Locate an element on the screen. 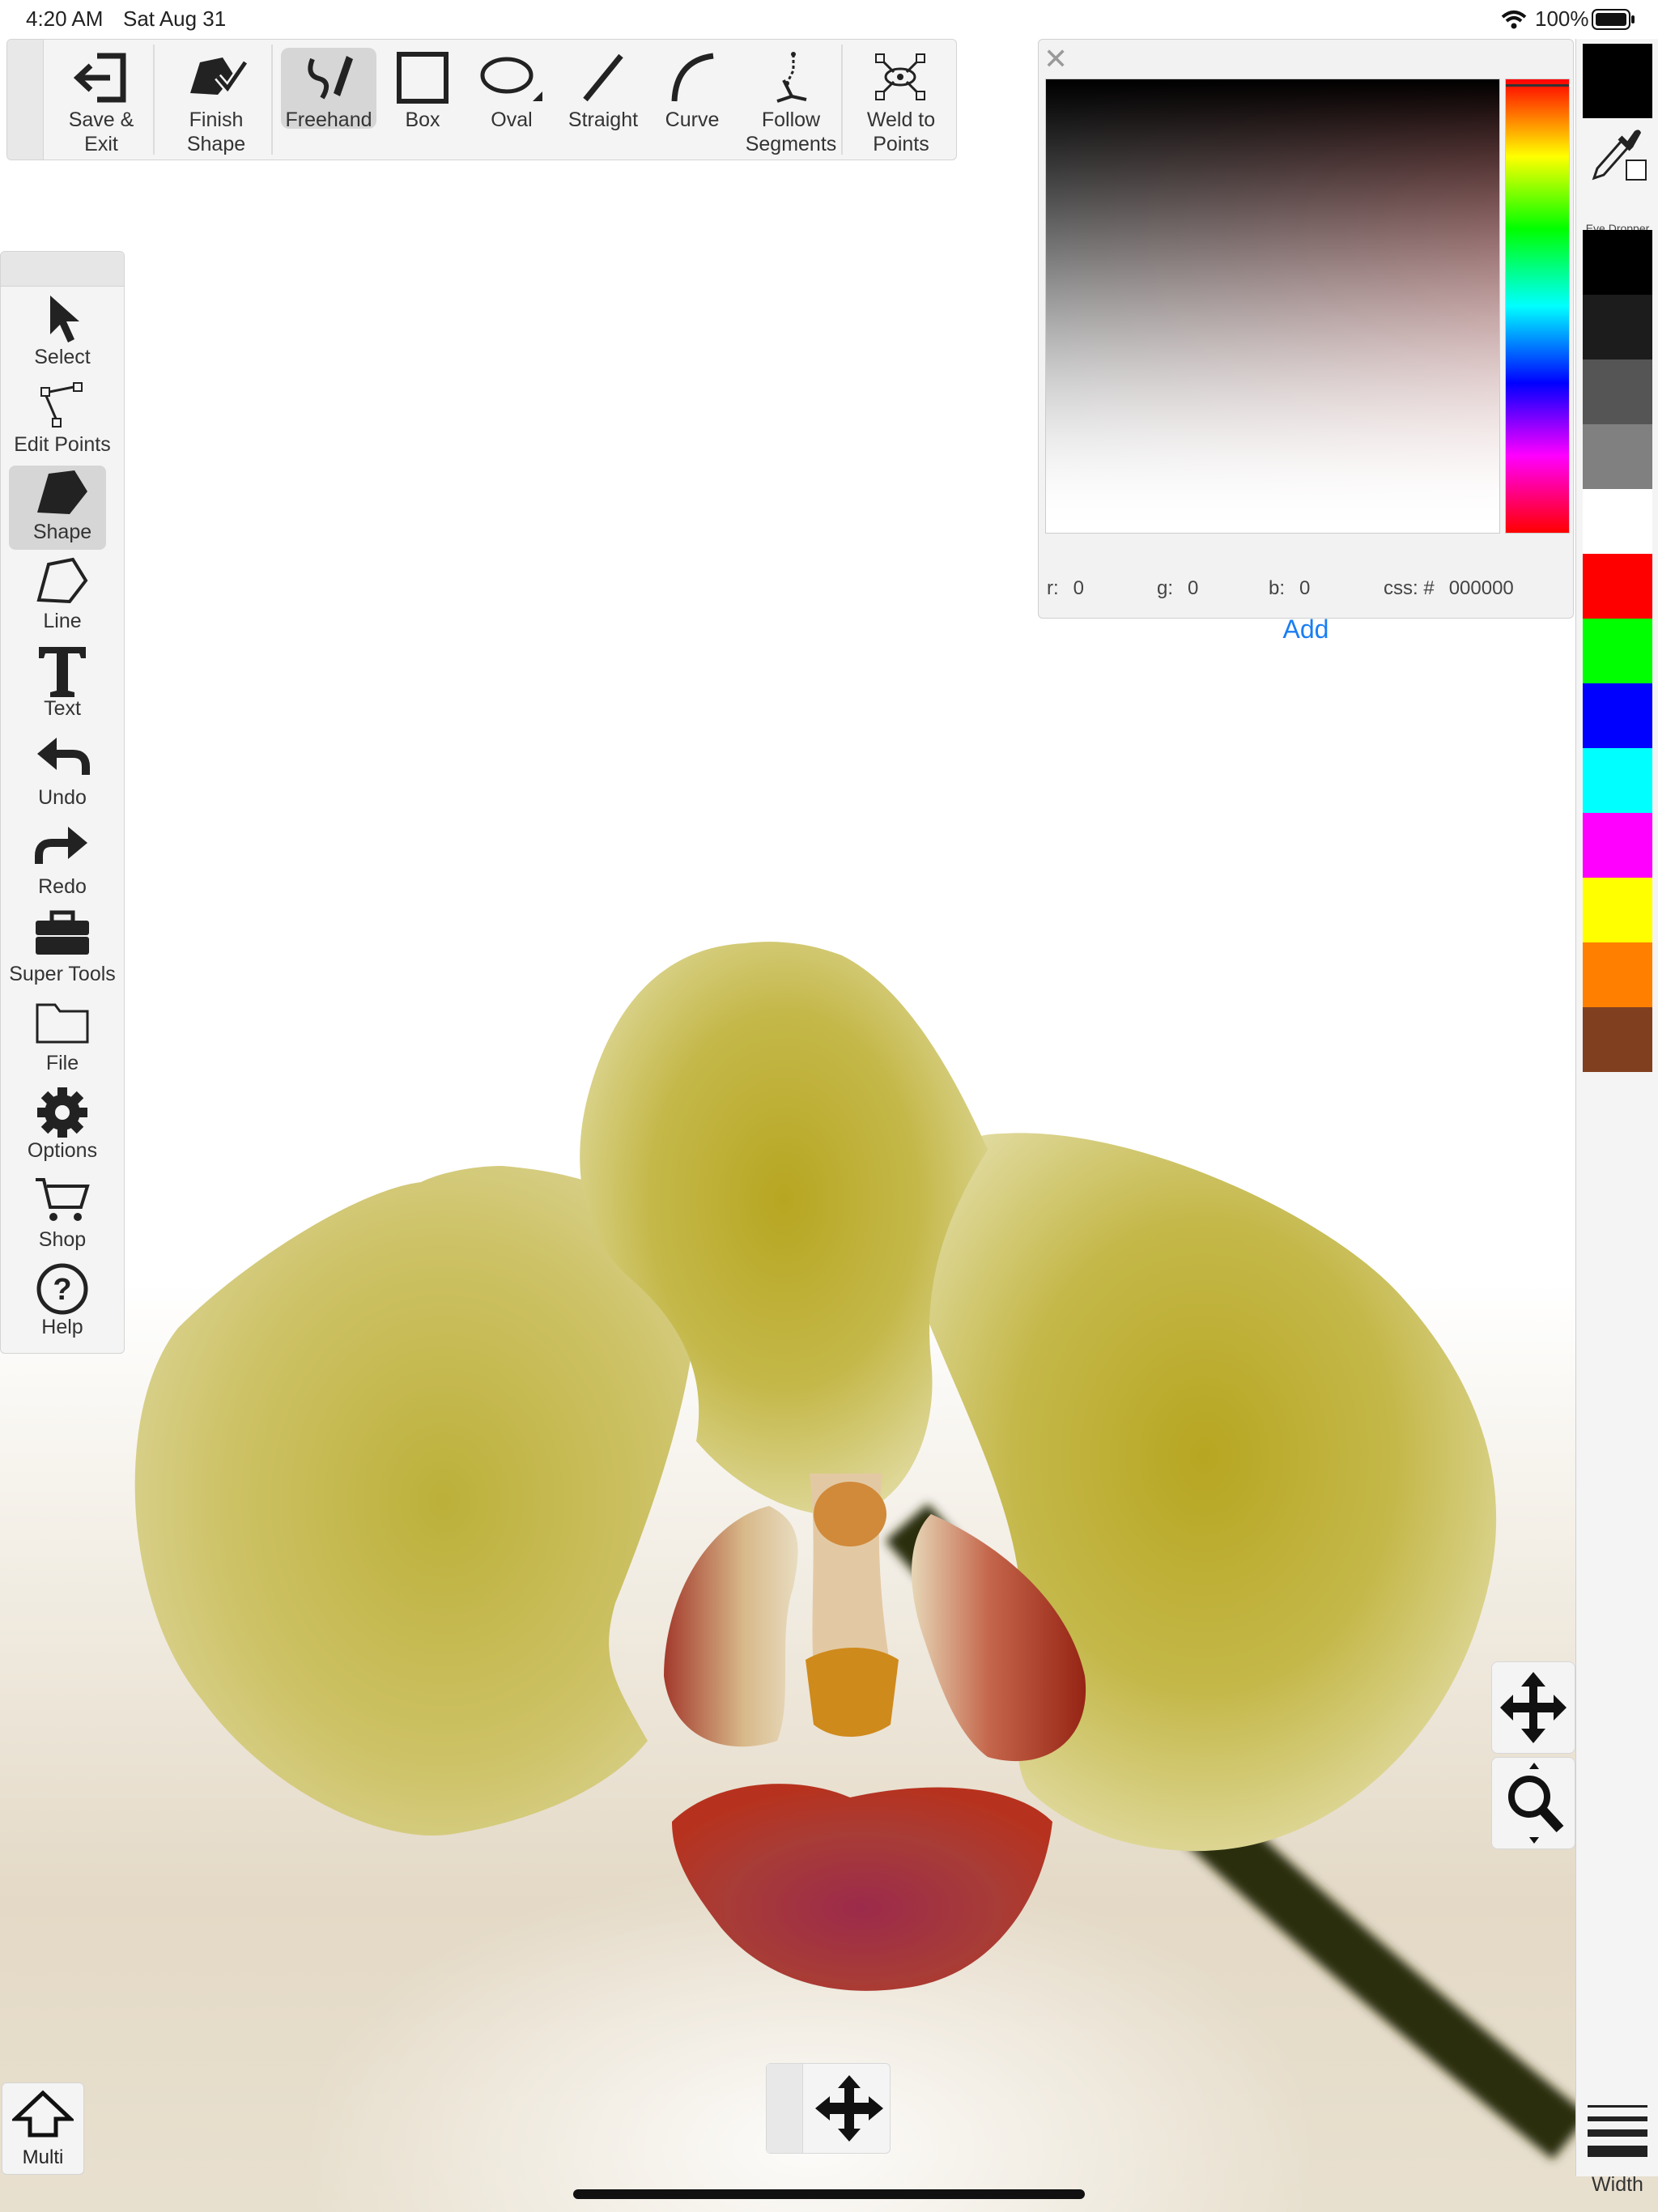 This screenshot has width=1658, height=2212. css-hex-field: css: # 000000 is located at coordinates (1449, 589).